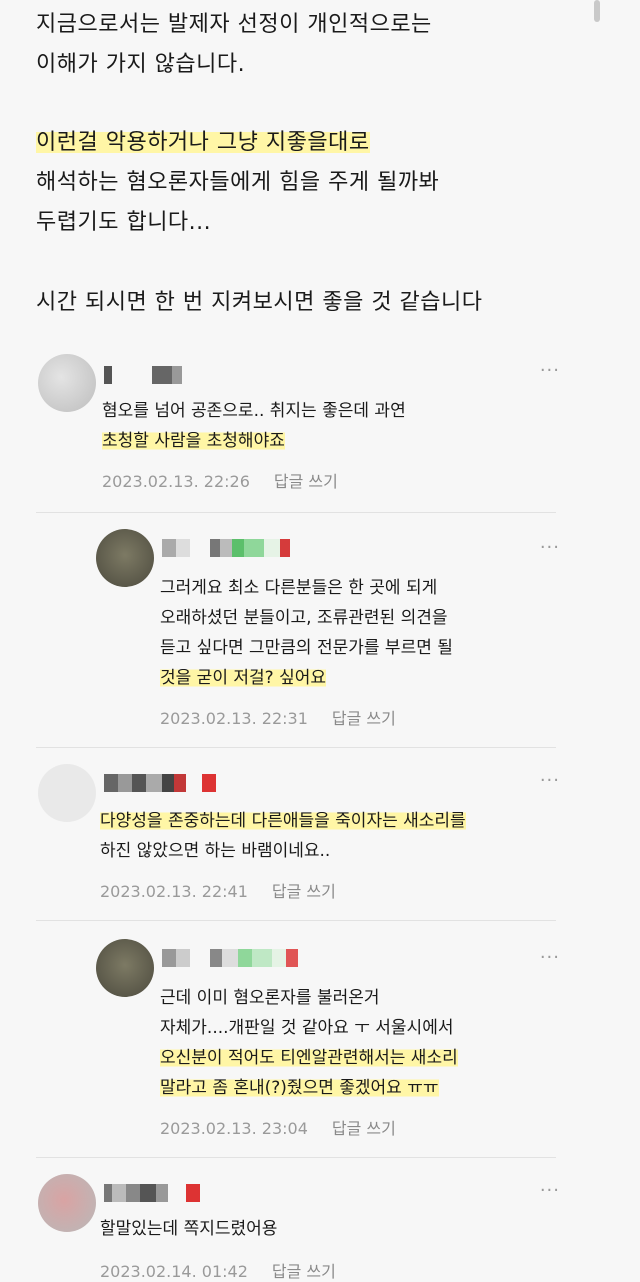  What do you see at coordinates (234, 718) in the screenshot?
I see `comment-date: 2023.02.13. 22:31` at bounding box center [234, 718].